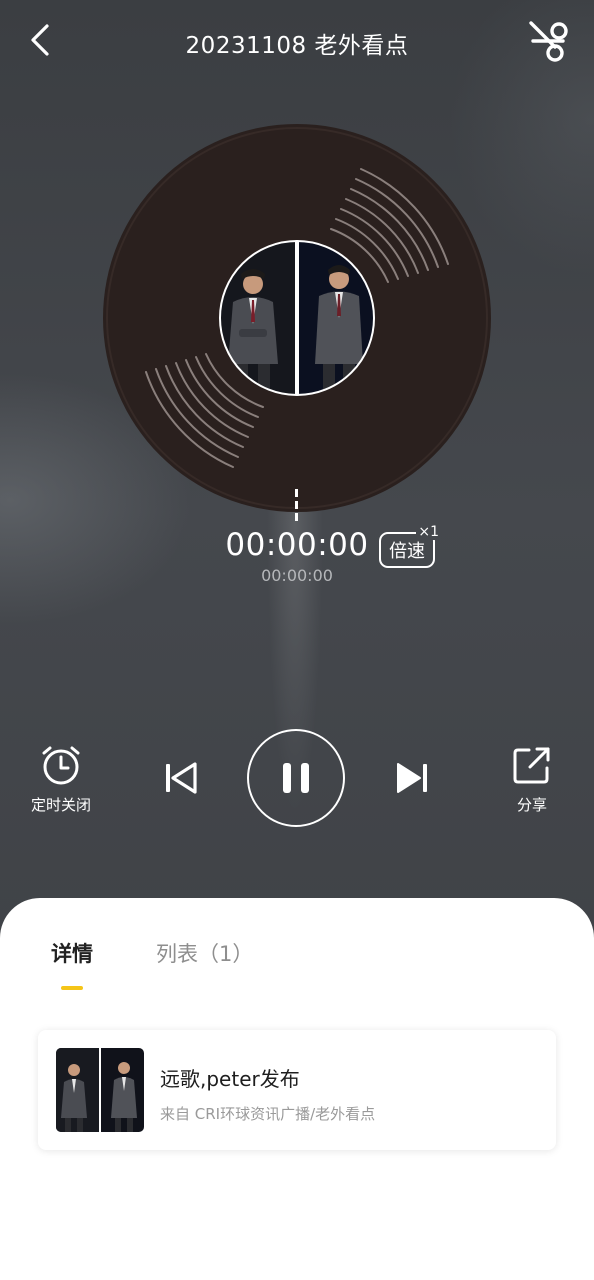 The height and width of the screenshot is (1280, 594). What do you see at coordinates (531, 805) in the screenshot?
I see `share-label: 分享` at bounding box center [531, 805].